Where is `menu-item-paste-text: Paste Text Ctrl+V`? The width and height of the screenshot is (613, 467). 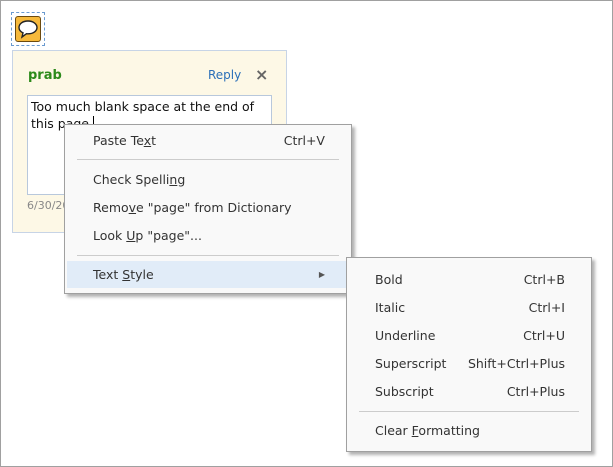
menu-item-paste-text: Paste Text Ctrl+V is located at coordinates (208, 140).